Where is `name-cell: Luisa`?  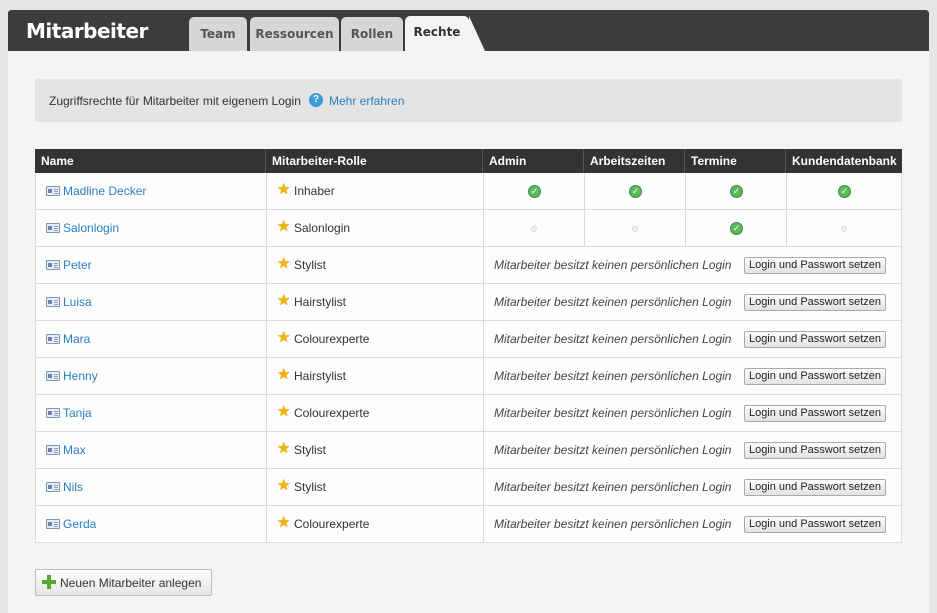
name-cell: Luisa is located at coordinates (151, 302).